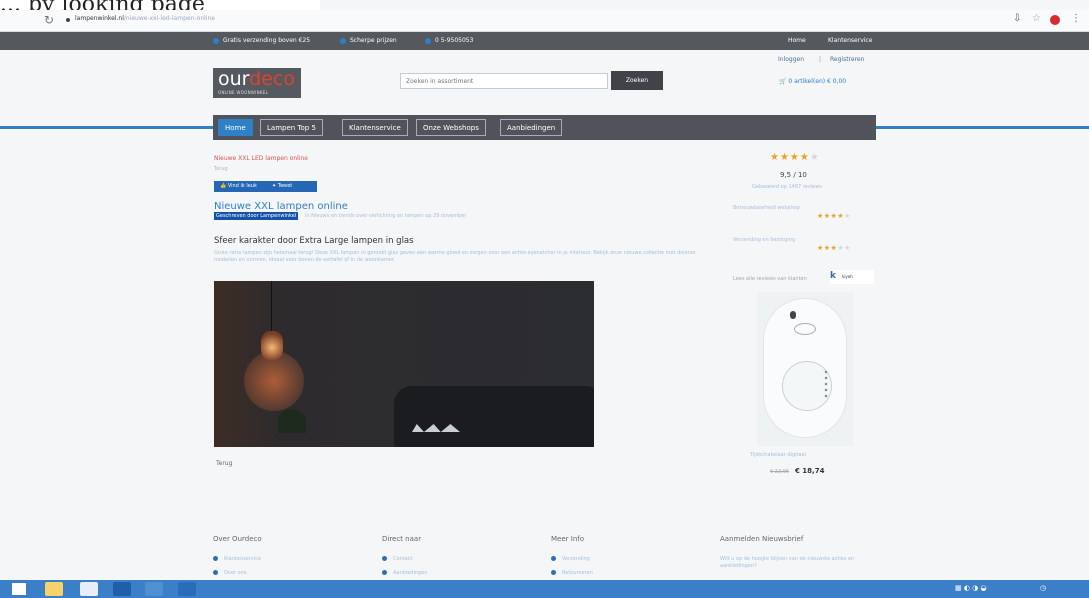 Image resolution: width=1089 pixels, height=598 pixels. Describe the element at coordinates (971, 588) in the screenshot. I see `system-tray-icons: ▦ ◐ ◑ ◒` at that location.